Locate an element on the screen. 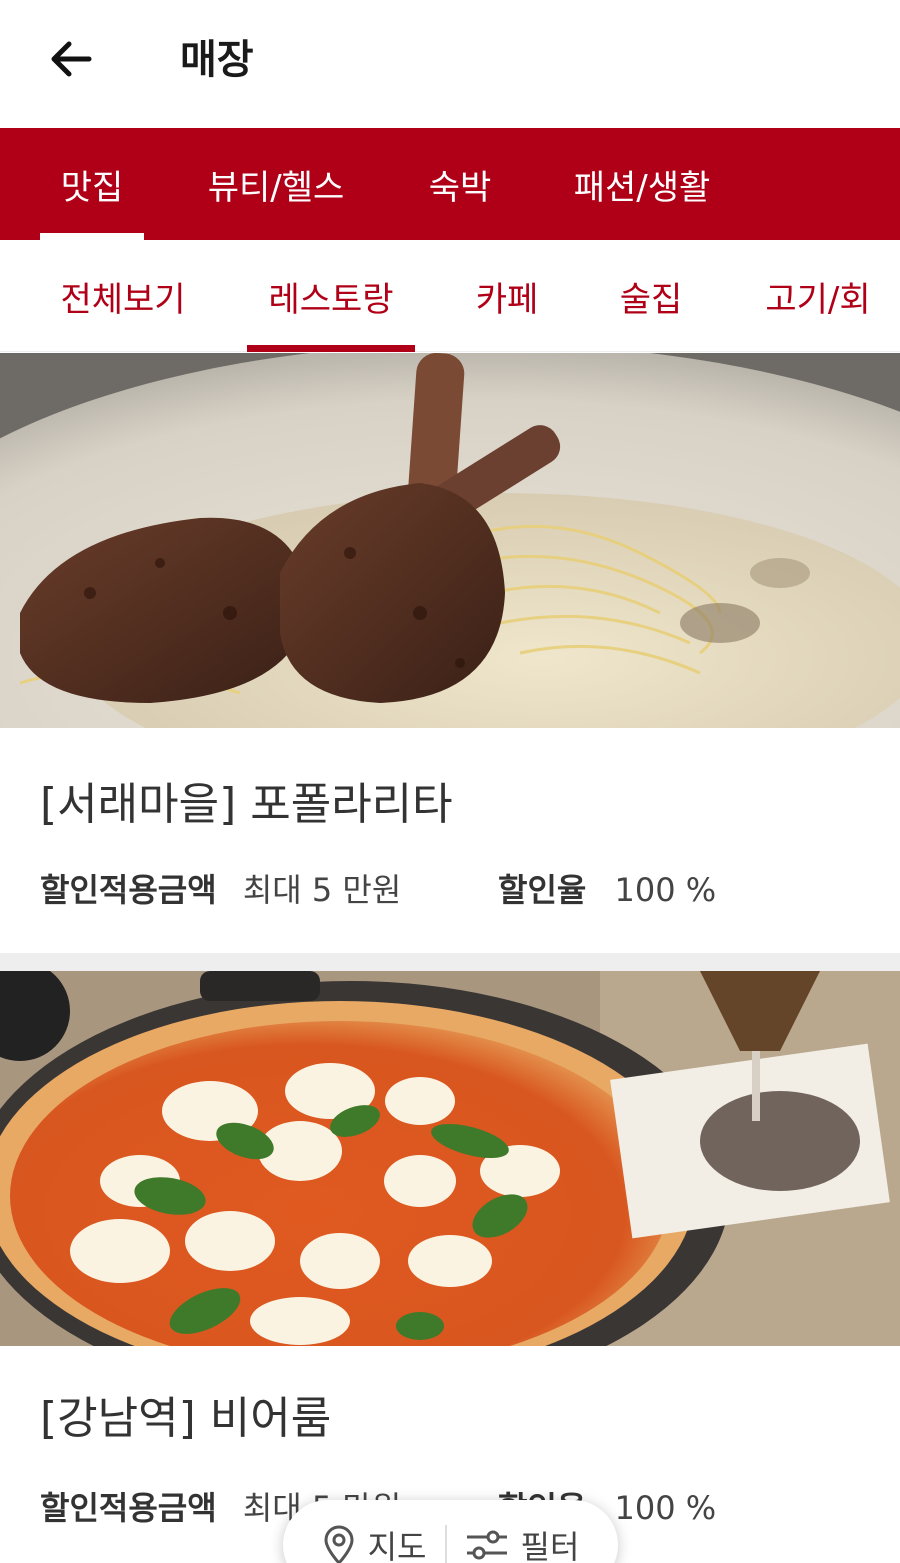 Image resolution: width=900 pixels, height=1563 pixels. filter-button: 필터 is located at coordinates (522, 1542).